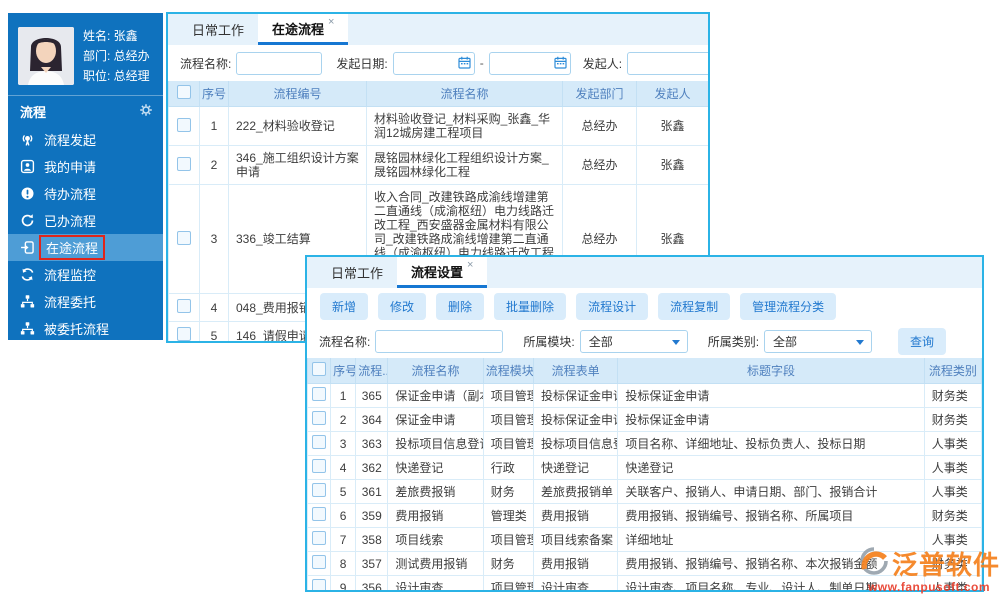 This screenshot has height=600, width=1000. I want to click on delete-button: 删除, so click(460, 306).